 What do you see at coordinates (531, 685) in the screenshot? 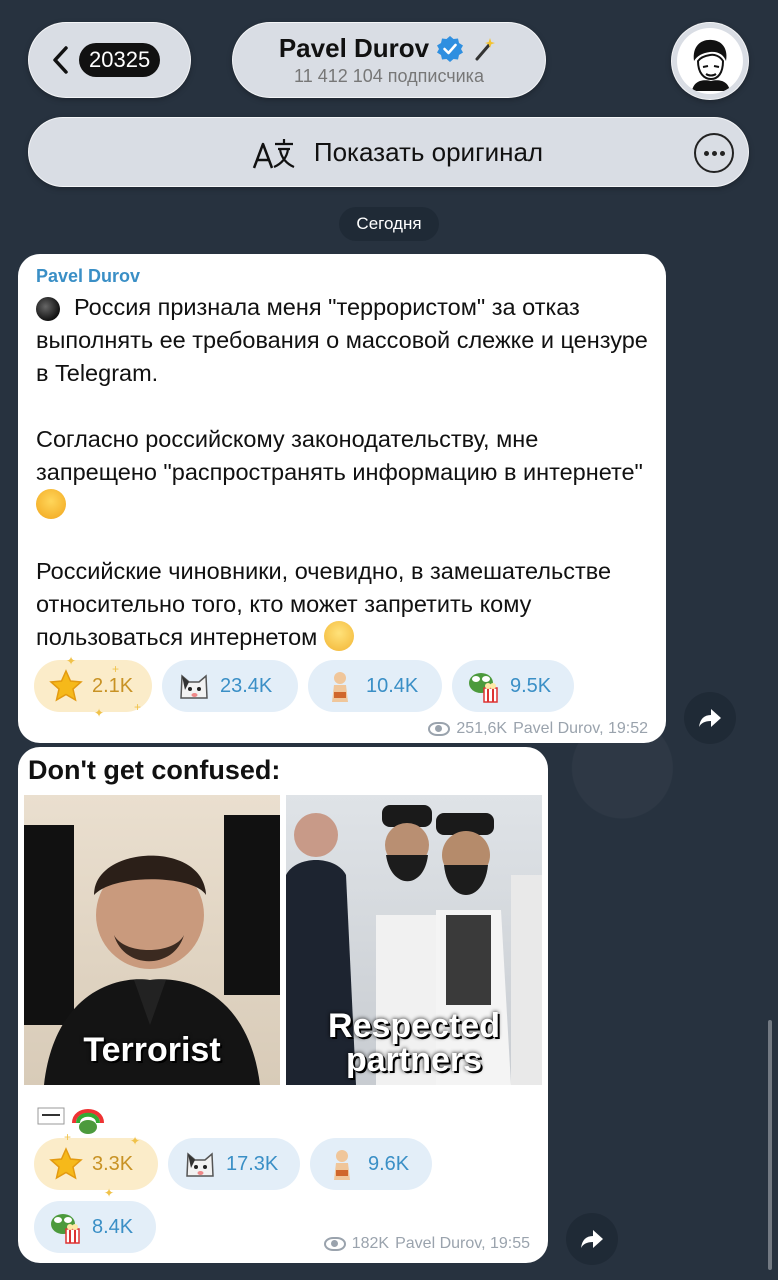
I see `reaction-count: 9.5K` at bounding box center [531, 685].